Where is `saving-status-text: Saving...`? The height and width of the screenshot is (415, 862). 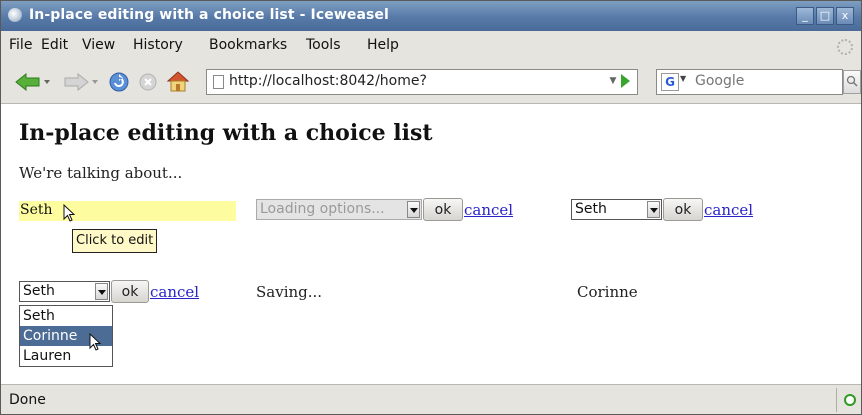 saving-status-text: Saving... is located at coordinates (289, 292).